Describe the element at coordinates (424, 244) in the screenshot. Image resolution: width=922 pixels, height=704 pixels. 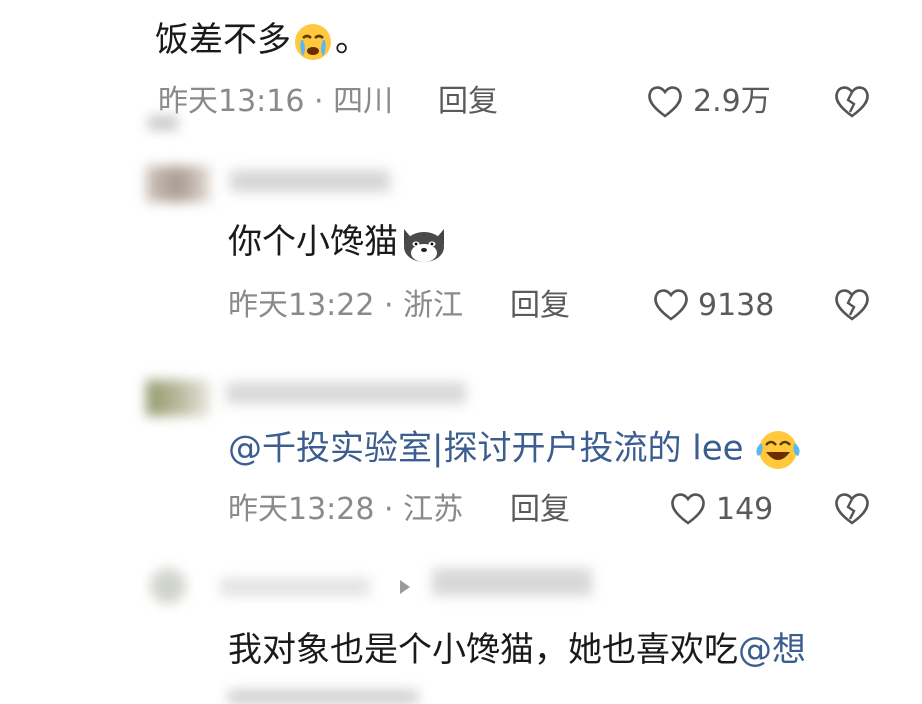
I see `husky-dog-icon` at that location.